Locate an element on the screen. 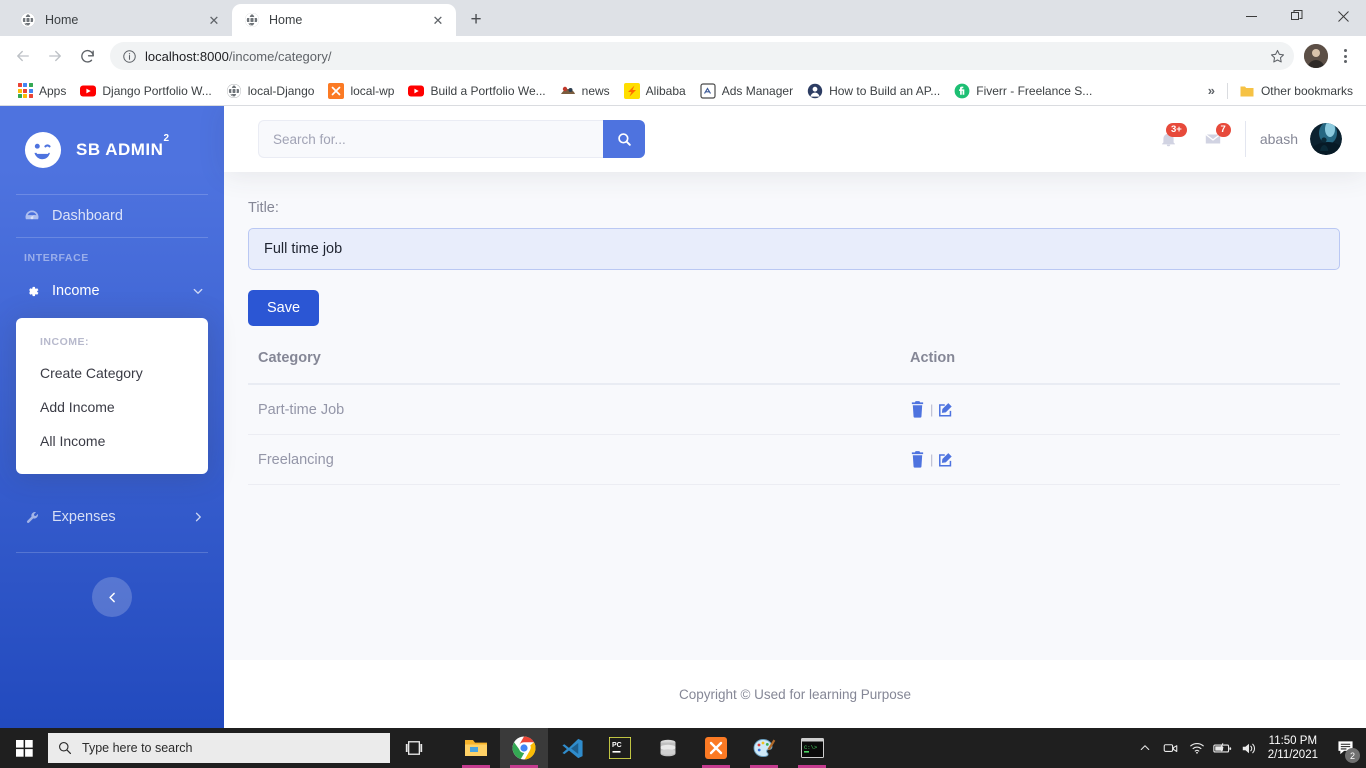 The height and width of the screenshot is (768, 1366). tab-strip: Home ✕ Home ✕ + is located at coordinates (683, 18).